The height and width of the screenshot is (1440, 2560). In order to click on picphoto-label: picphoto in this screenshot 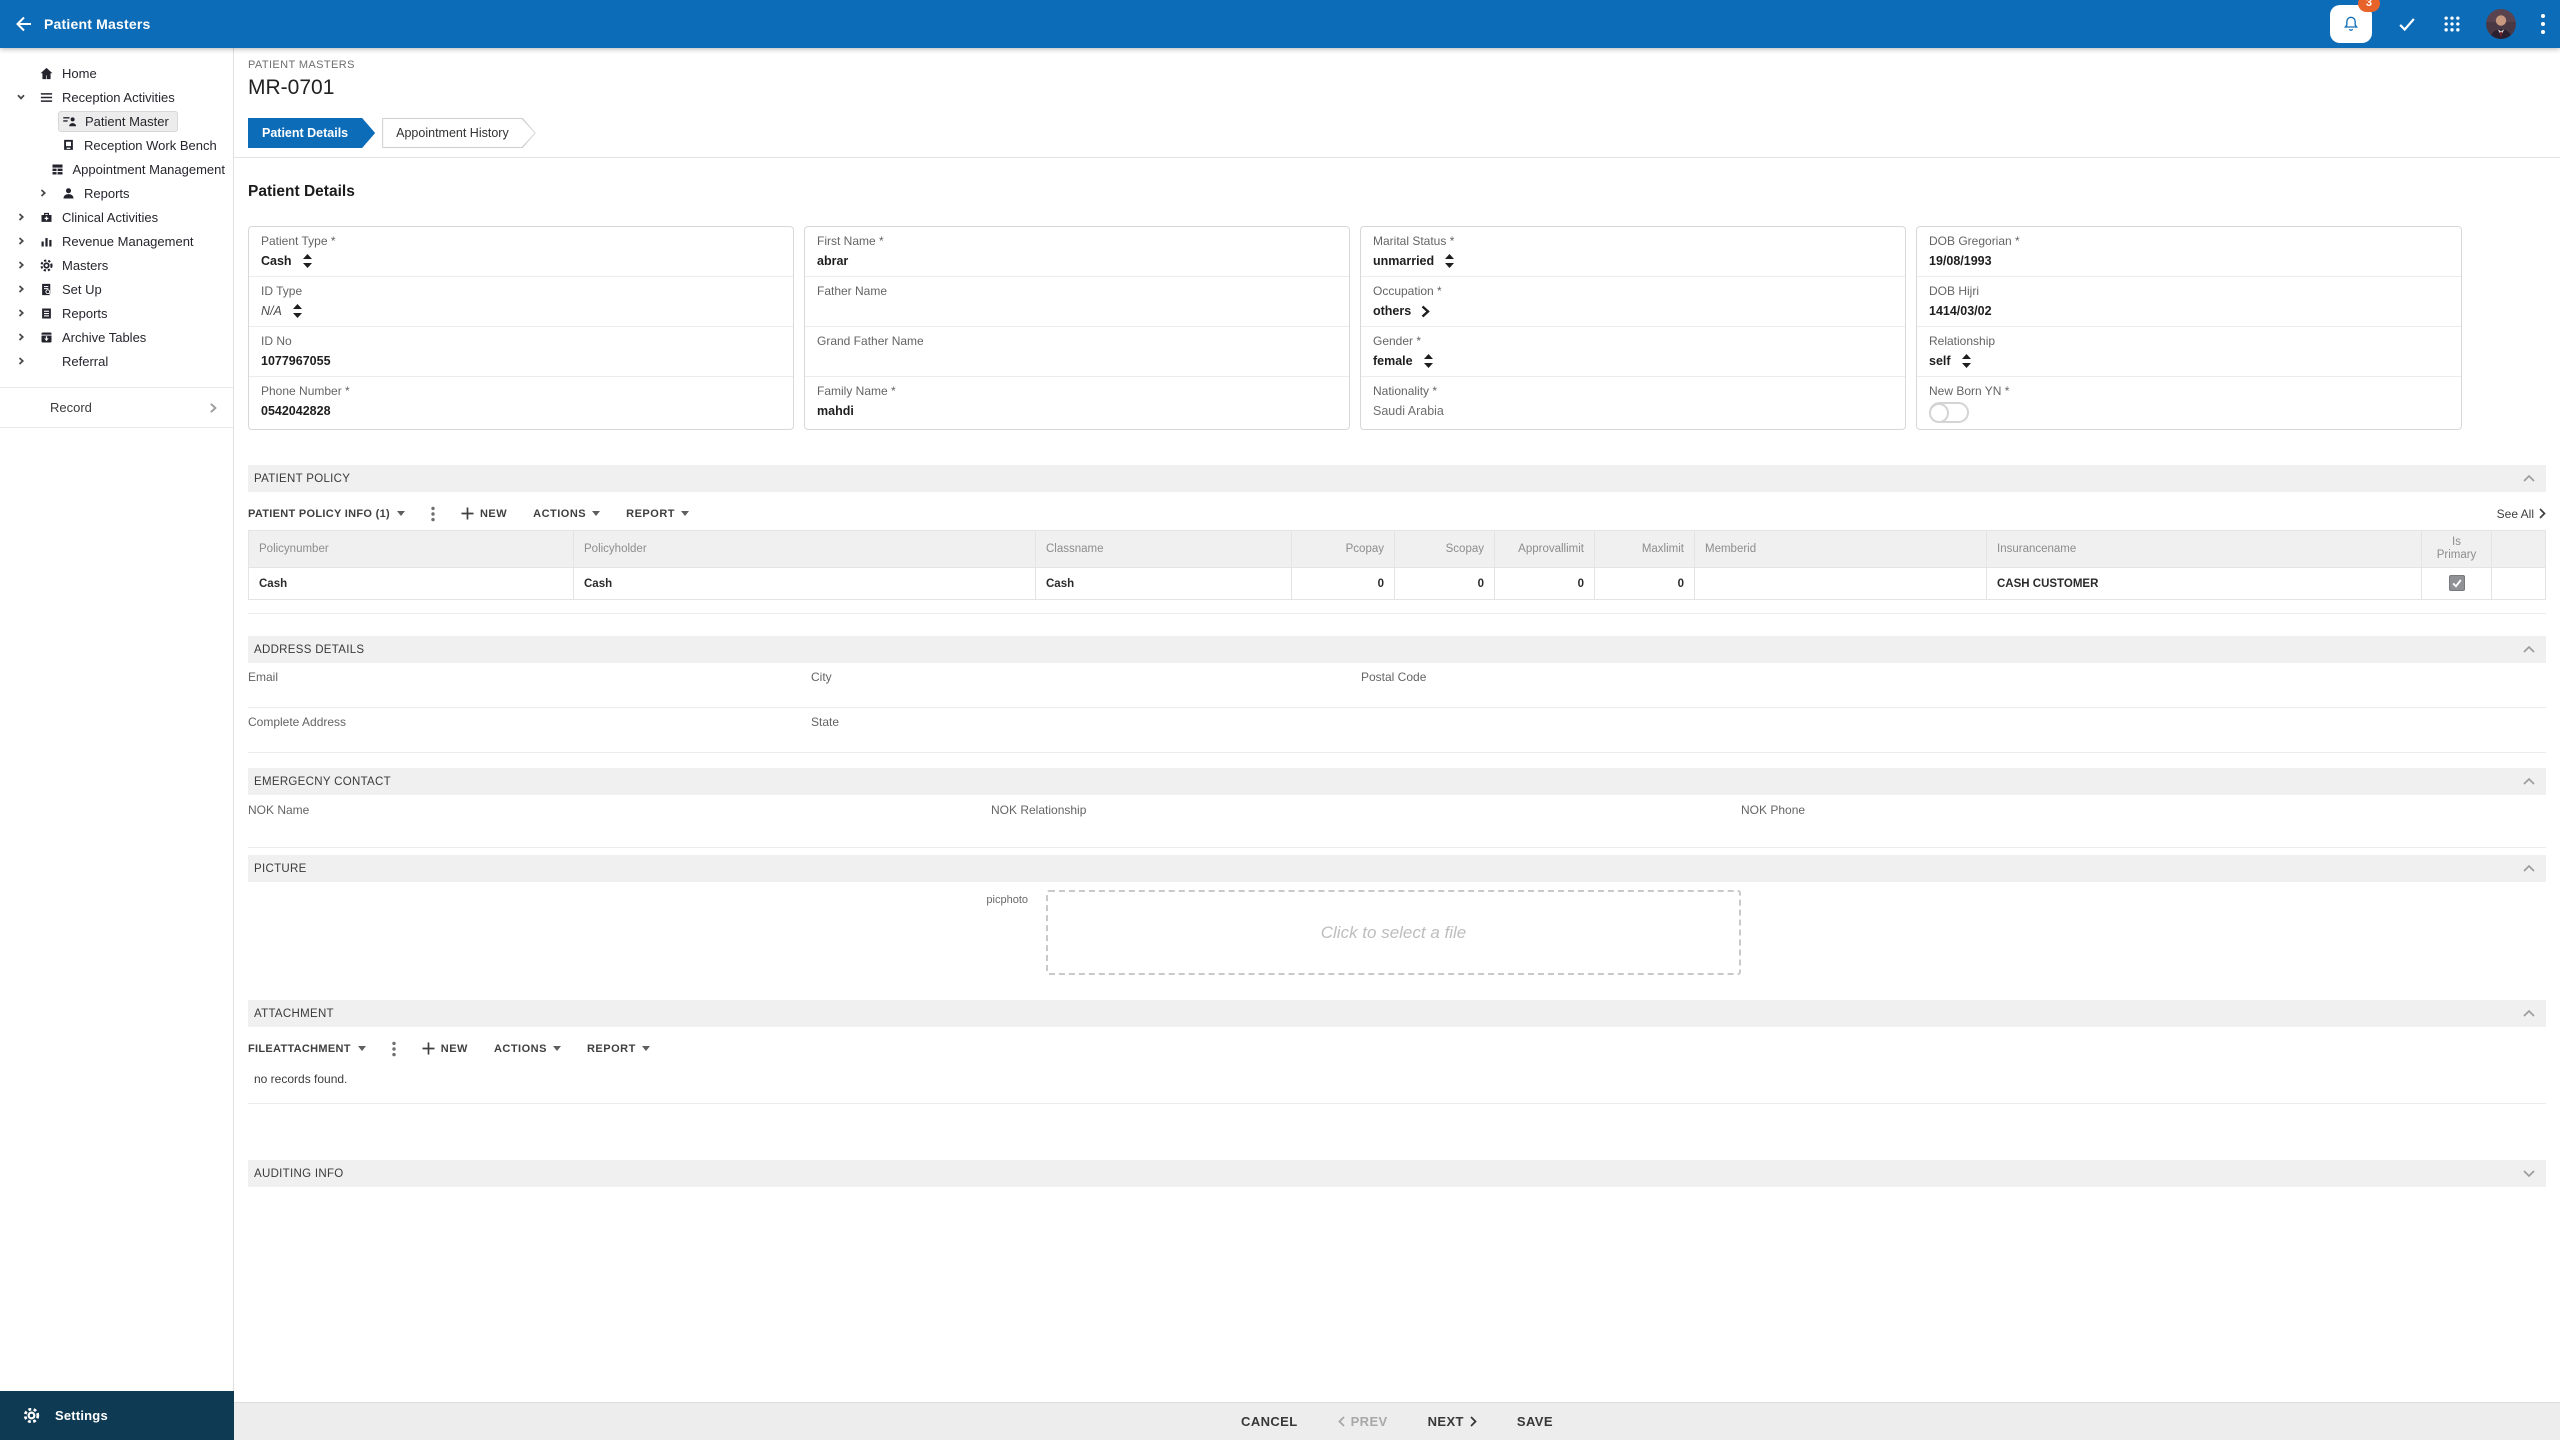, I will do `click(1007, 900)`.